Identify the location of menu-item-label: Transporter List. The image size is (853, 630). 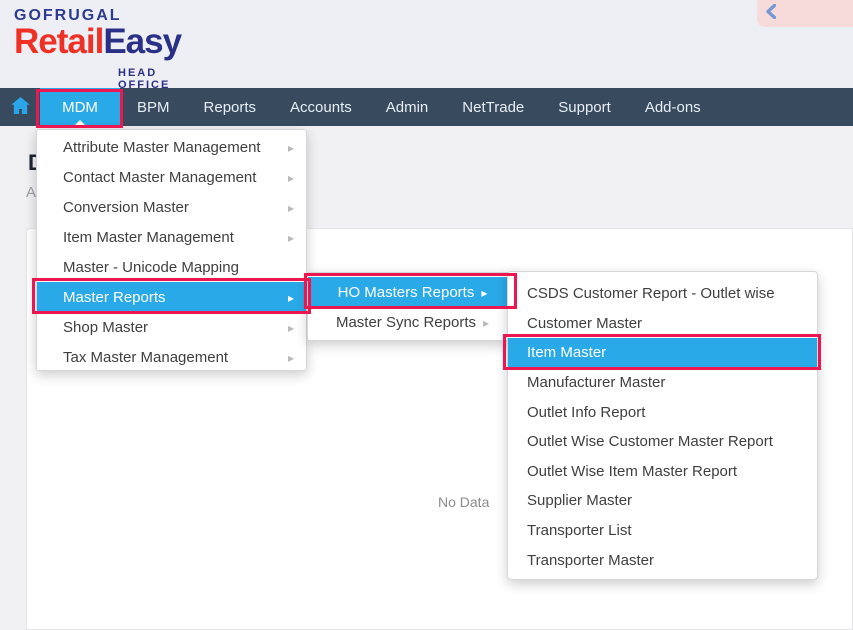
(579, 531).